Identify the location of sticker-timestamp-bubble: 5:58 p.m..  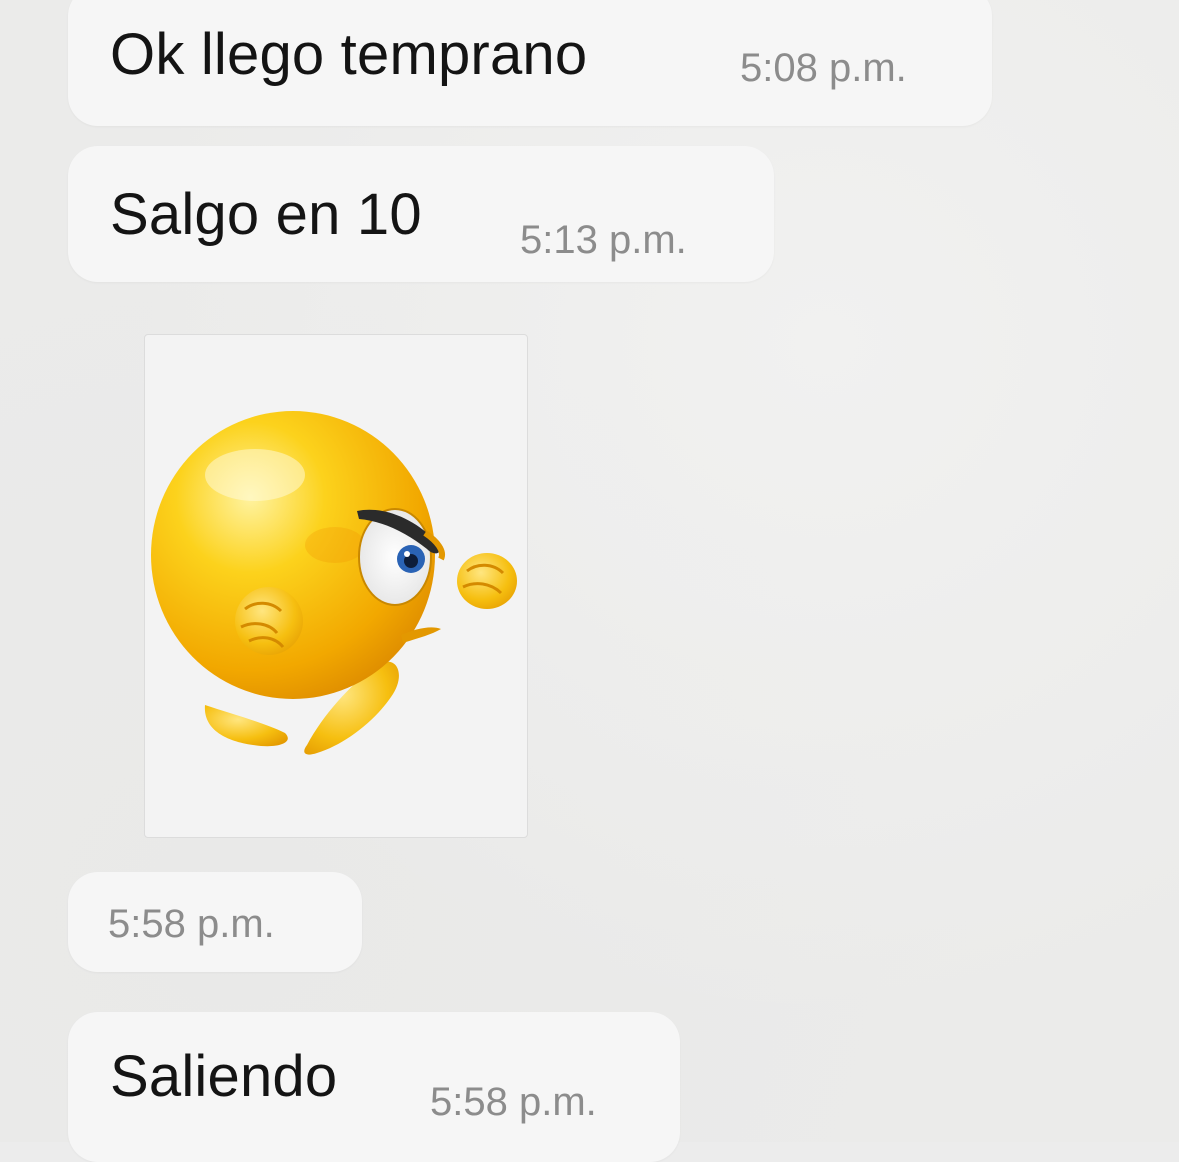
(215, 922).